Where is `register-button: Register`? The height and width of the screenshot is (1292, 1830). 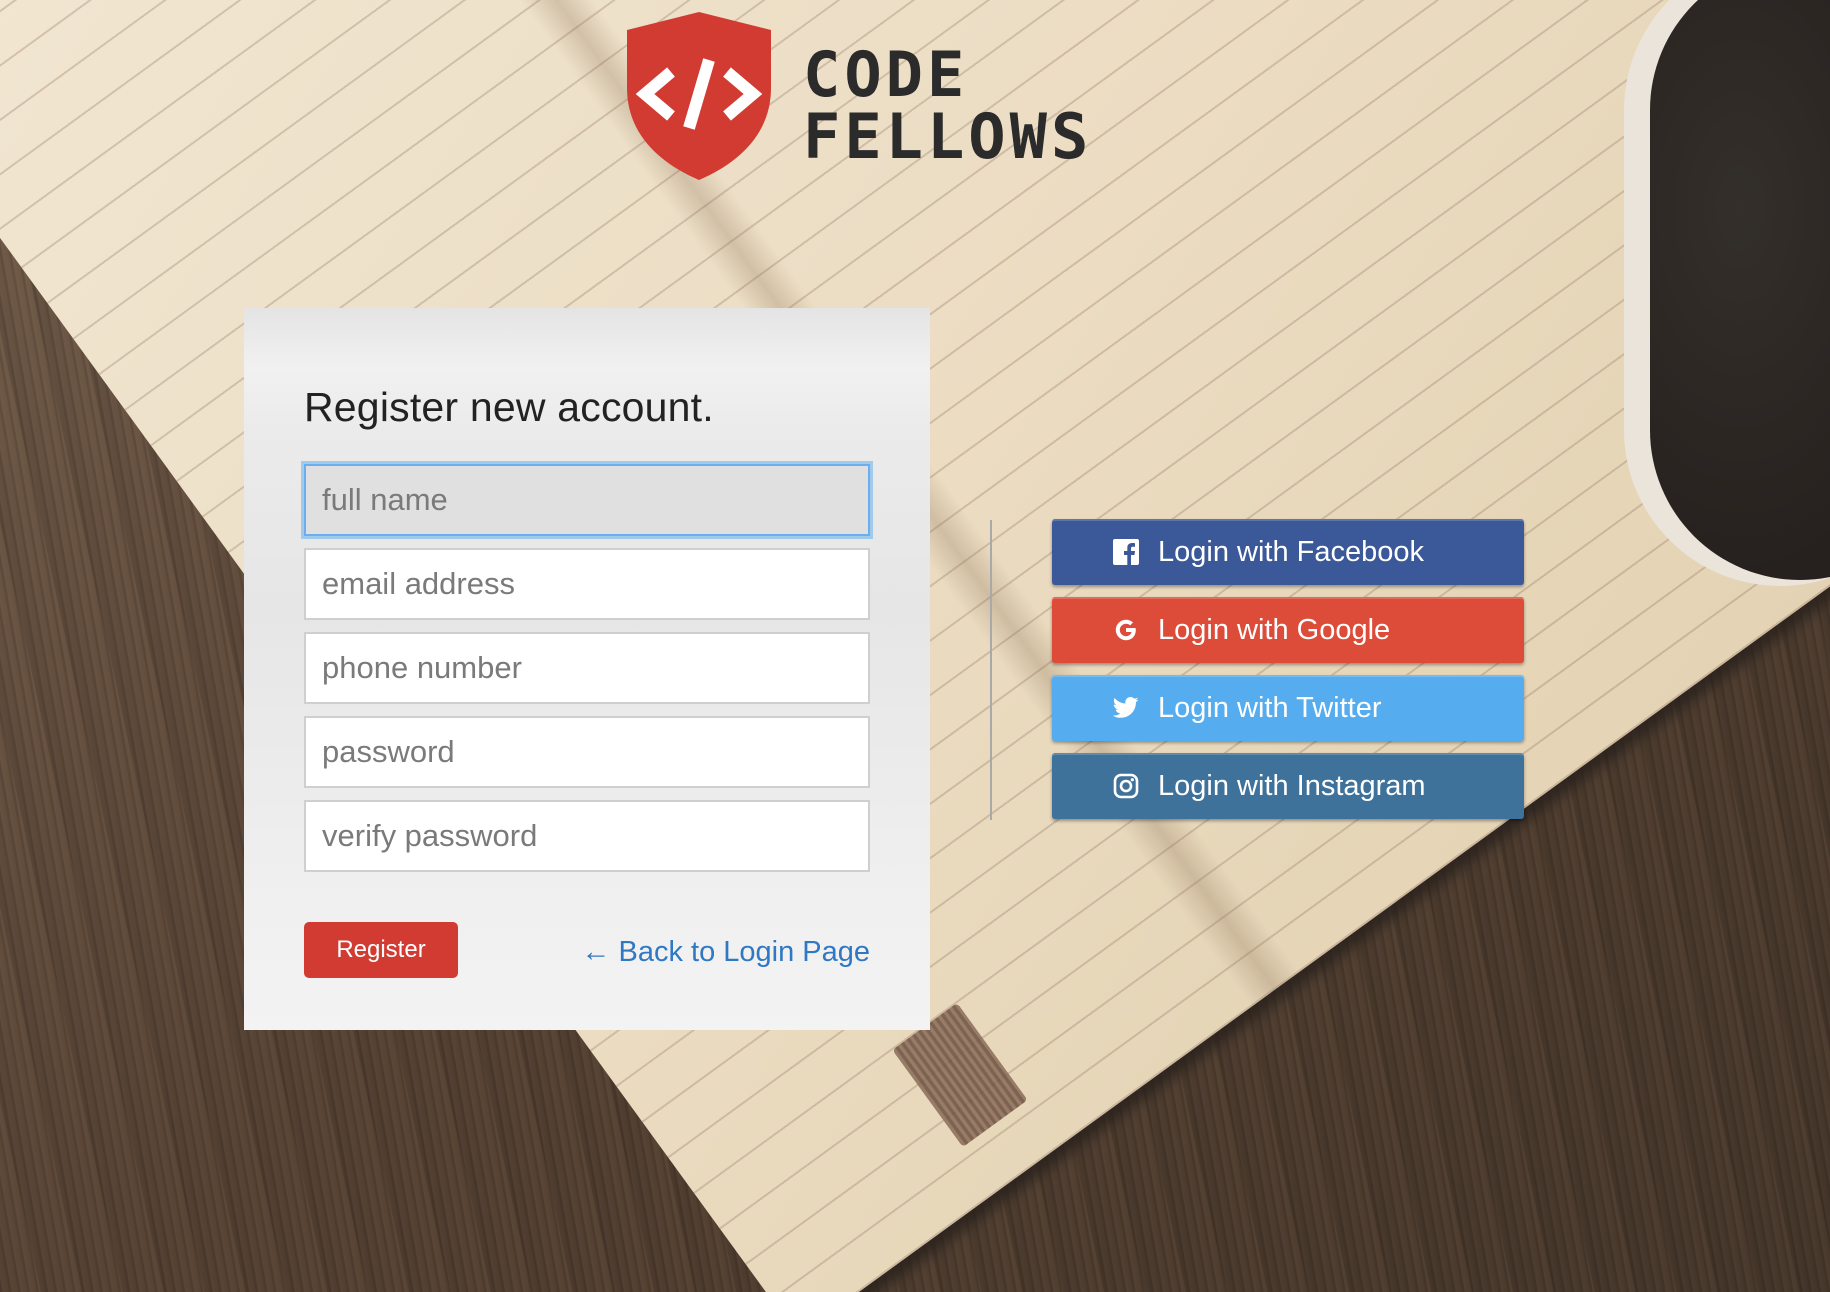 register-button: Register is located at coordinates (381, 950).